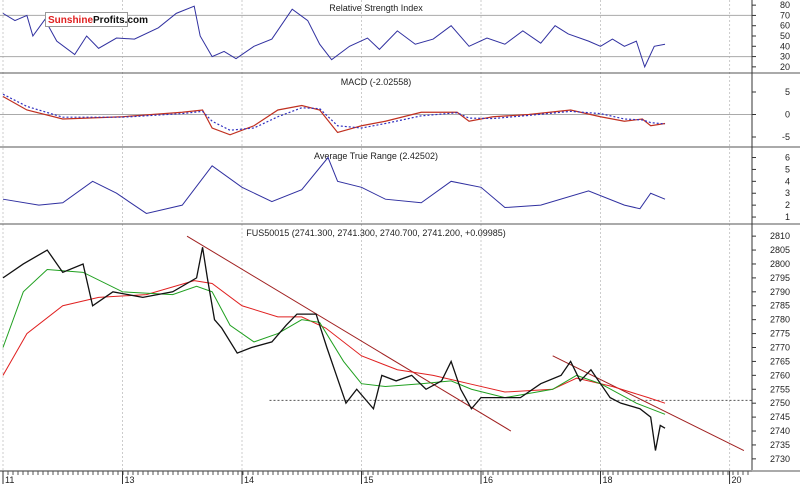 This screenshot has width=800, height=485. I want to click on y-tick-label: 40, so click(785, 46).